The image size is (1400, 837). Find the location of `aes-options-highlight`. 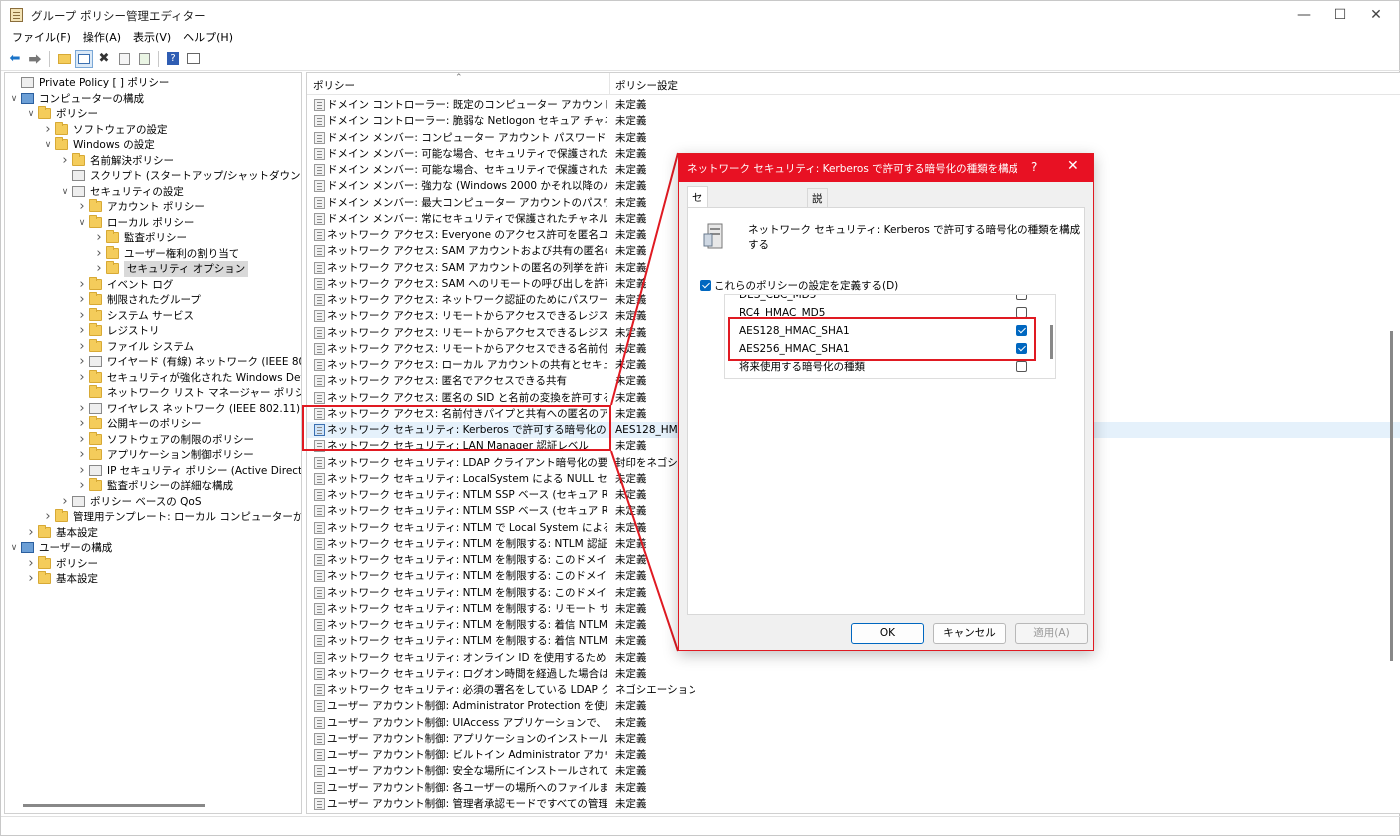

aes-options-highlight is located at coordinates (882, 339).